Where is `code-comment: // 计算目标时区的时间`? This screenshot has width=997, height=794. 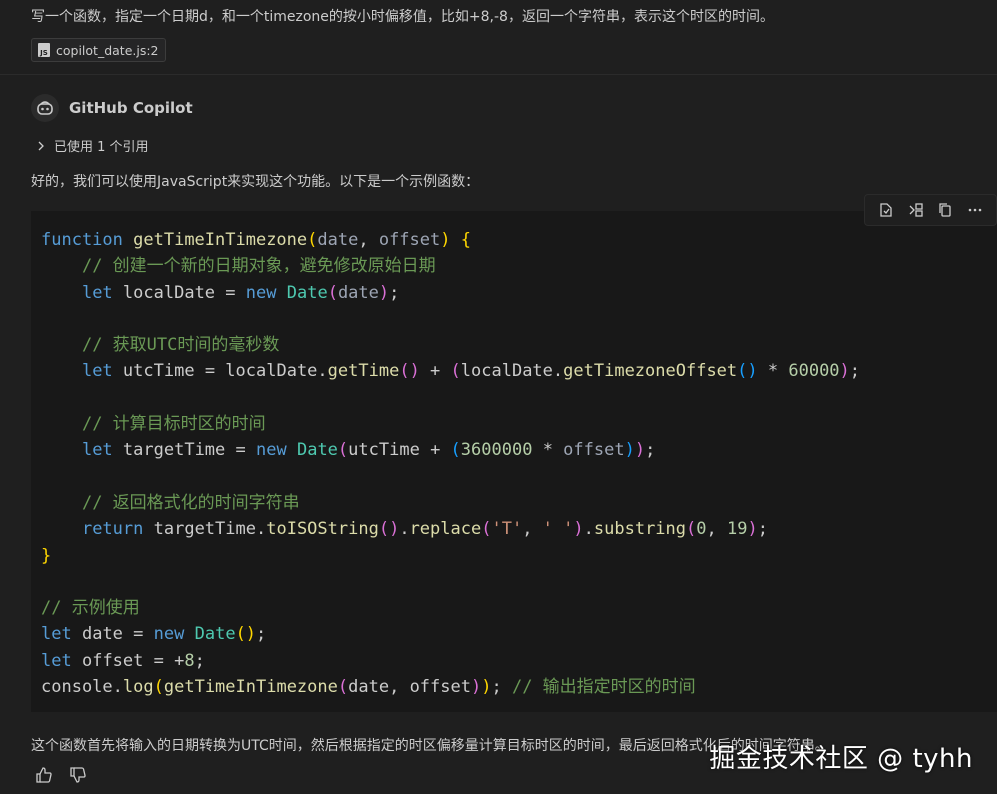
code-comment: // 计算目标时区的时间 is located at coordinates (173, 424).